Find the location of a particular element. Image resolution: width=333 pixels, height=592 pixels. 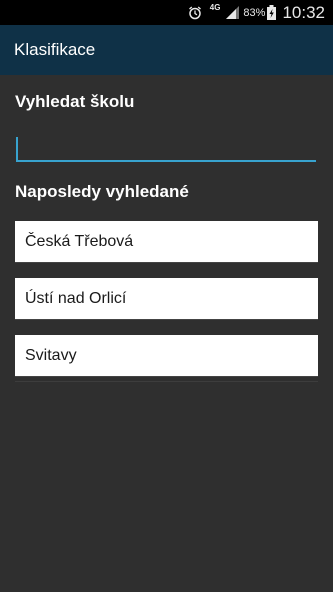

recent-item-usti-nad-orlici: Ústí nad Orlicí is located at coordinates (166, 298).